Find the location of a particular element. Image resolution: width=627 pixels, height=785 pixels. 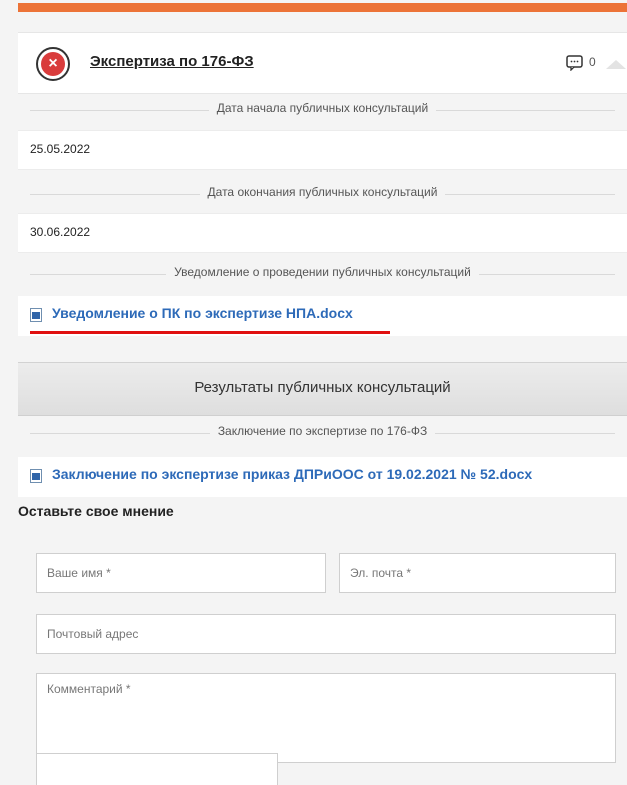

start-date-separator: Дата начала публичных консультаций is located at coordinates (322, 110).